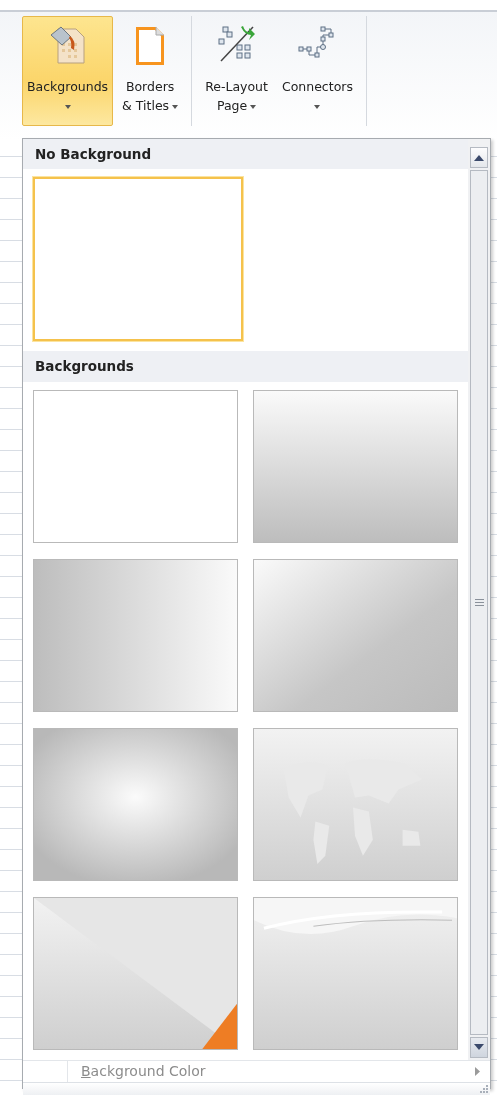 The width and height of the screenshot is (497, 1097). I want to click on up-arrow-icon, so click(479, 157).